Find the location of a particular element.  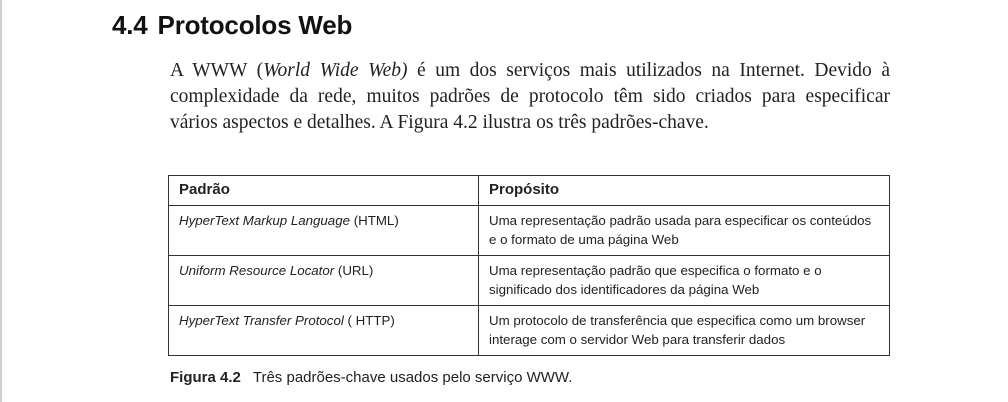

table-header-row: Padrão Propósito is located at coordinates (529, 190).